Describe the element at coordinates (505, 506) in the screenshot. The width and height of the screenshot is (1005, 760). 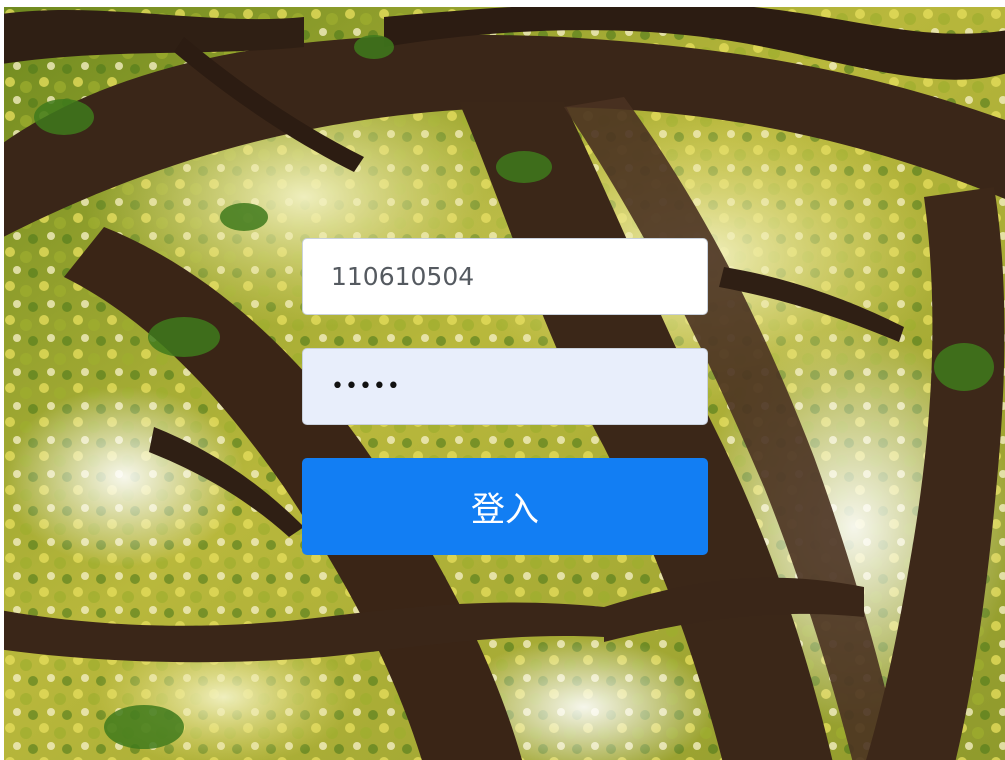
I see `login-button: 登入` at that location.